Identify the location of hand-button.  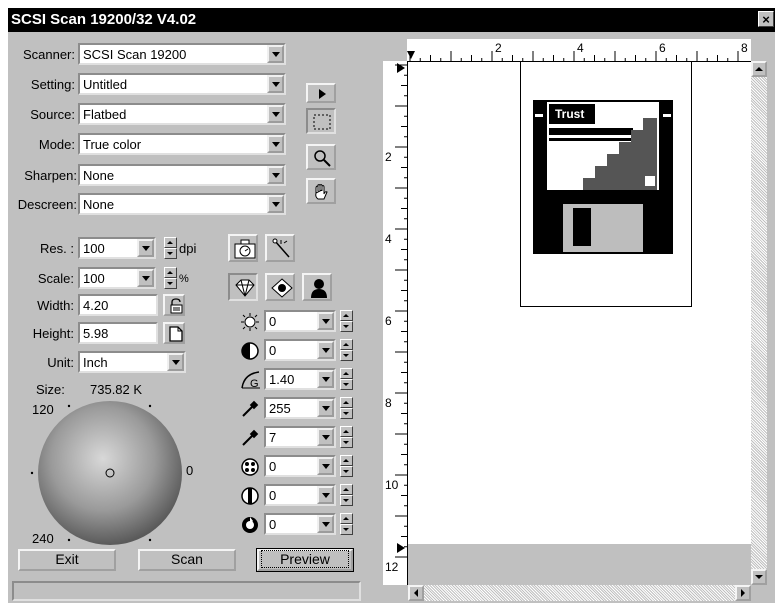
(321, 191).